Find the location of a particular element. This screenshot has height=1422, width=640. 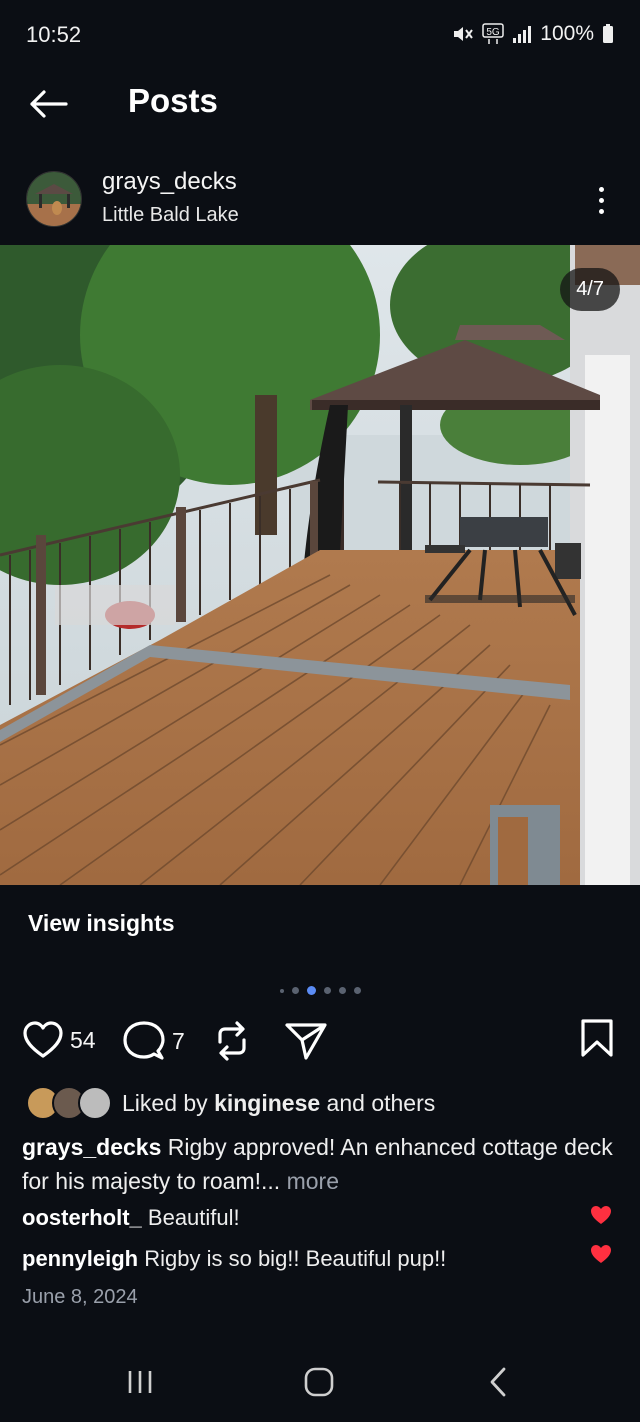

more-options-button is located at coordinates (601, 200).